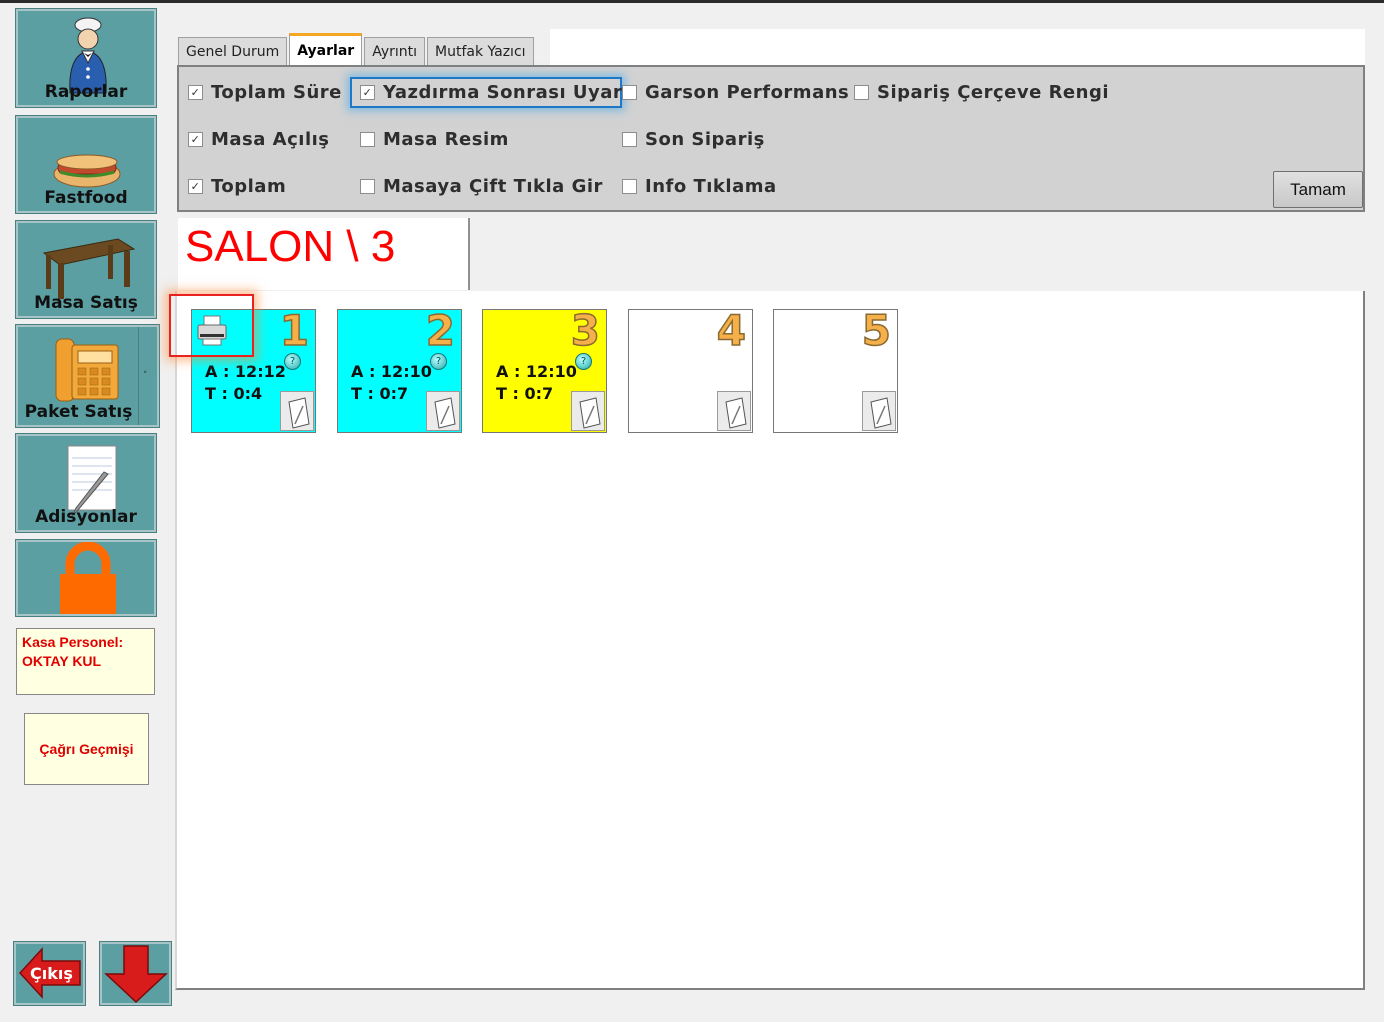 This screenshot has width=1384, height=1022. I want to click on masa-satis-label: Masa Satış, so click(86, 303).